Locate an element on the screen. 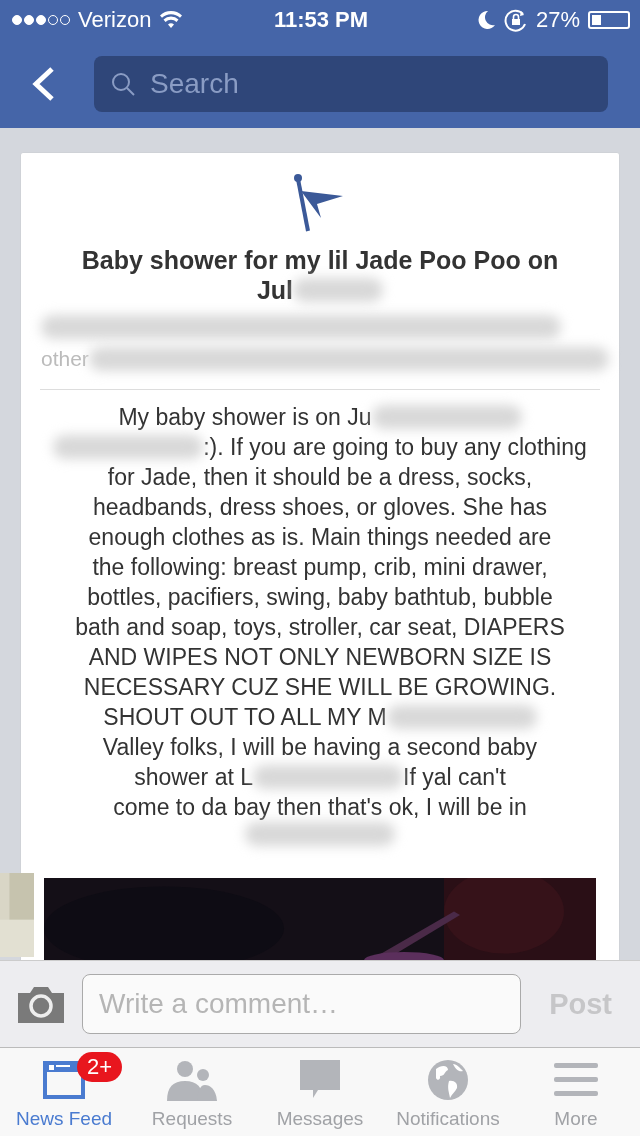 This screenshot has width=640, height=1136. description-text: come to da bay then that's ok, I will be in is located at coordinates (320, 807).